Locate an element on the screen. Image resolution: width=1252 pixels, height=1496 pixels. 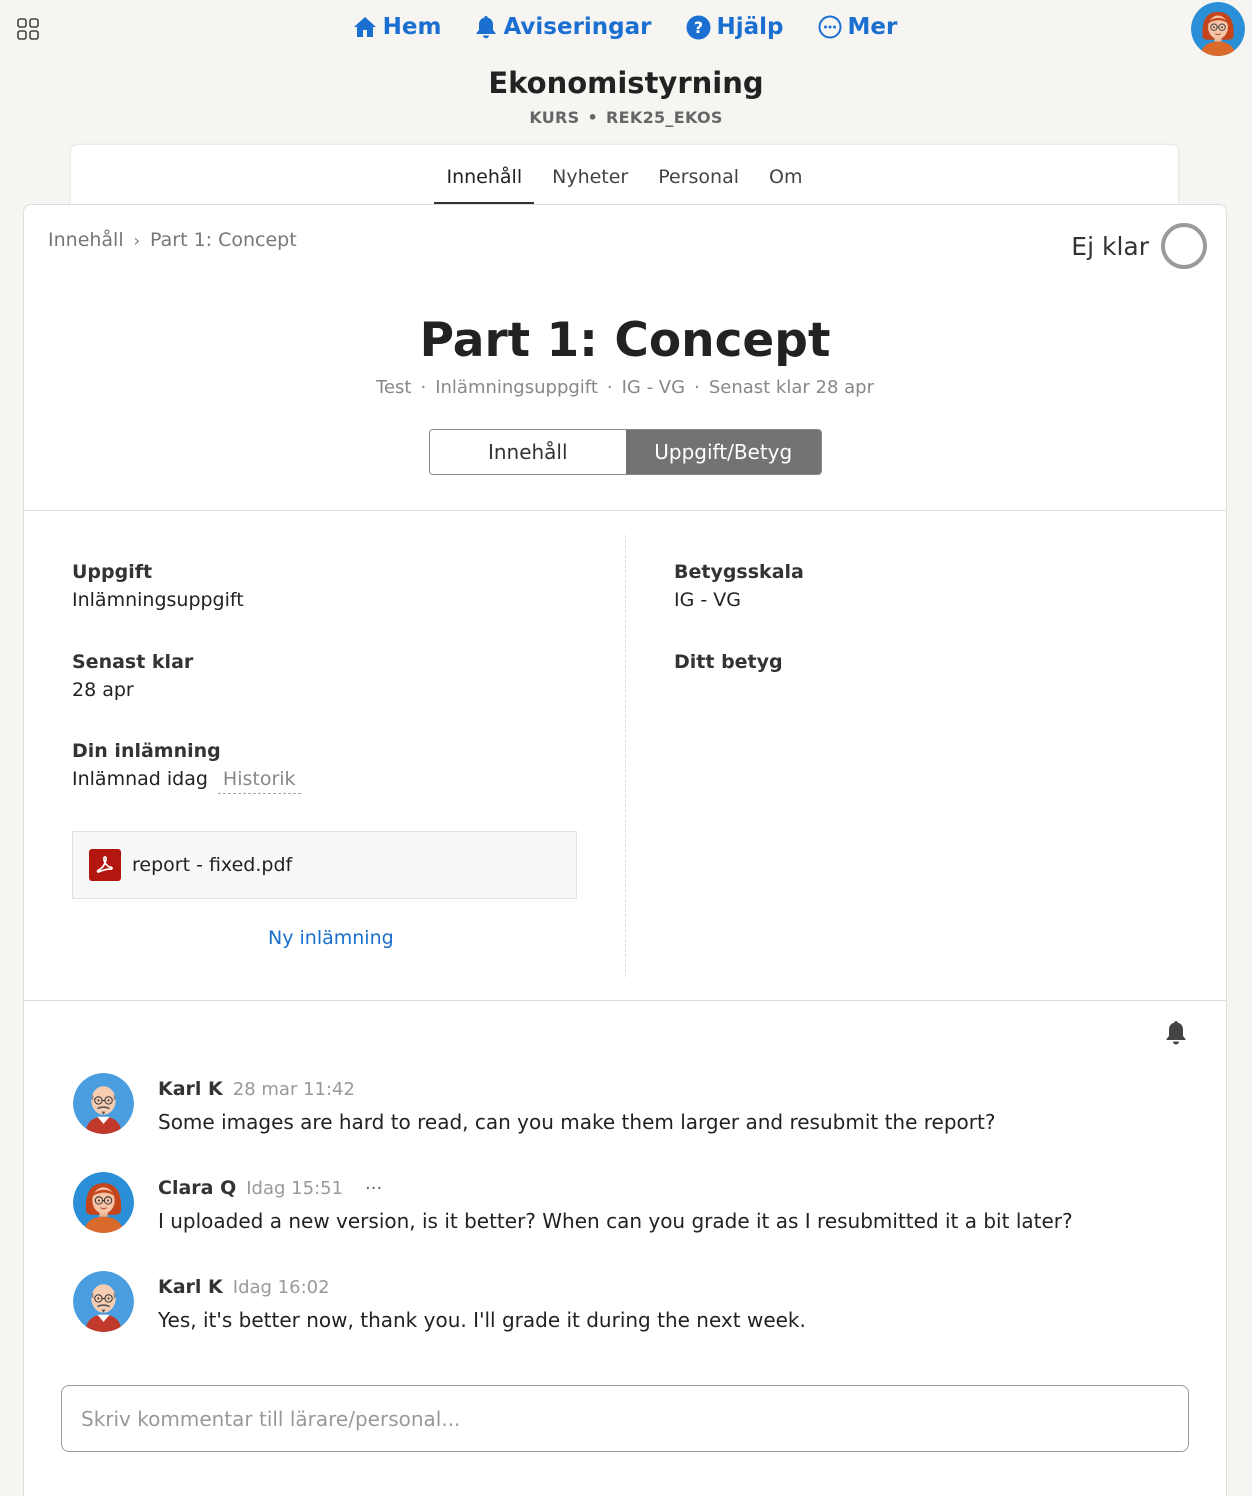
your-grade-label: Ditt betyg is located at coordinates (728, 662).